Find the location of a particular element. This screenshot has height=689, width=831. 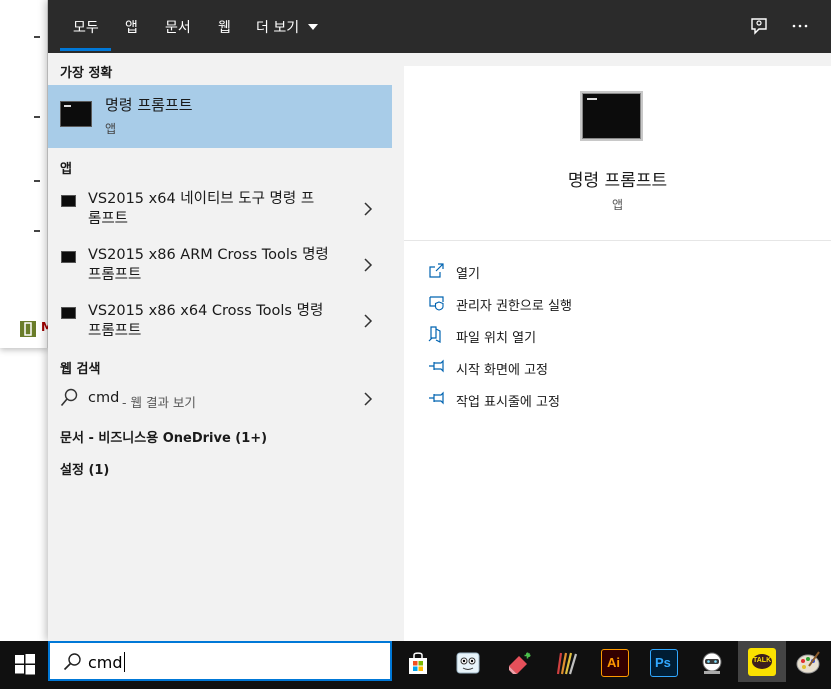

web-search-heading: 웹 검색 is located at coordinates (80, 369).